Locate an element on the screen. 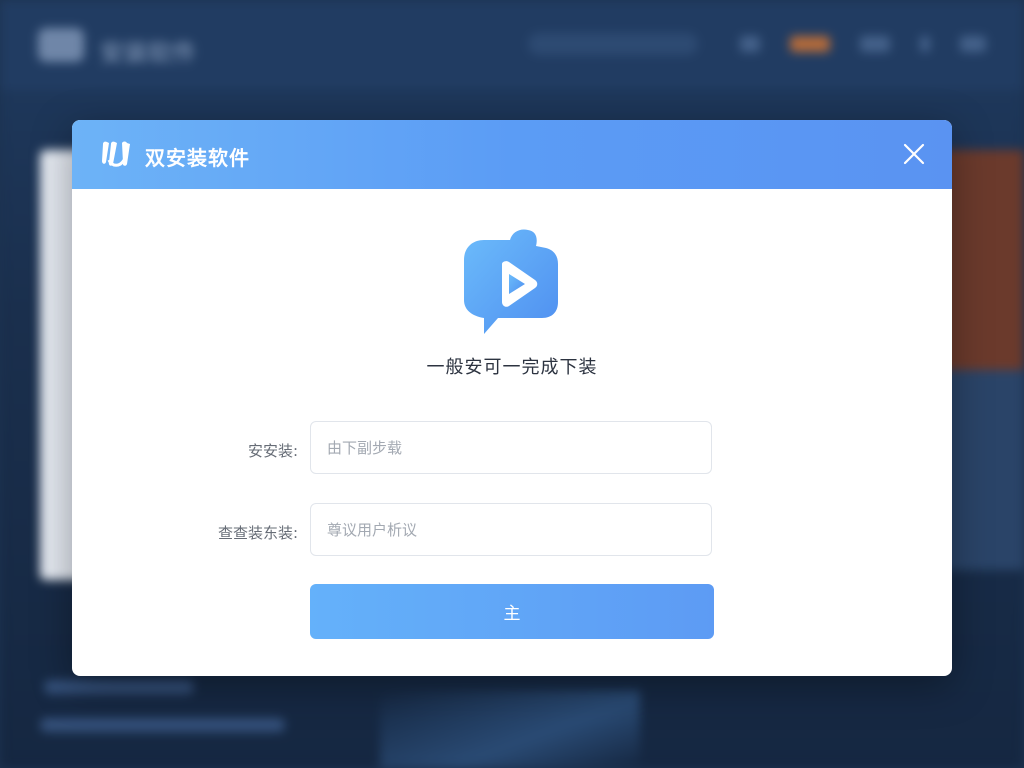 Image resolution: width=1024 pixels, height=768 pixels. background-menu-icon is located at coordinates (973, 44).